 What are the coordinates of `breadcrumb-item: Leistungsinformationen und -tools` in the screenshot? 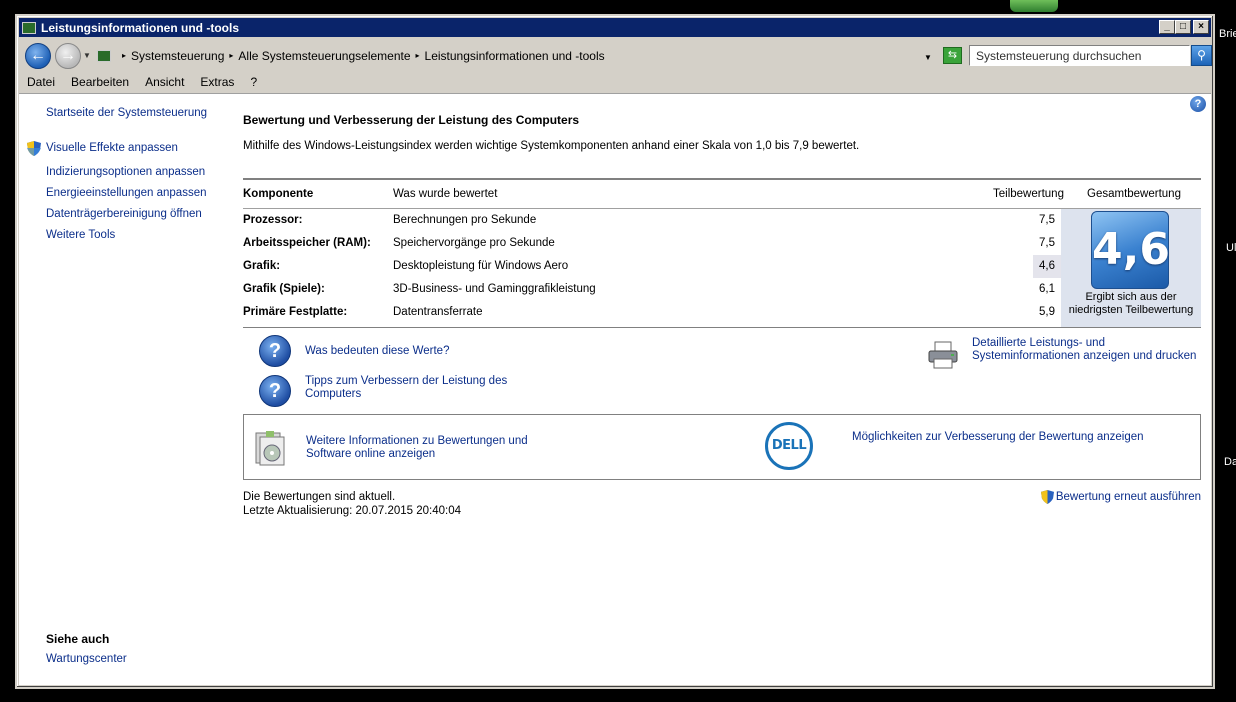 It's located at (515, 56).